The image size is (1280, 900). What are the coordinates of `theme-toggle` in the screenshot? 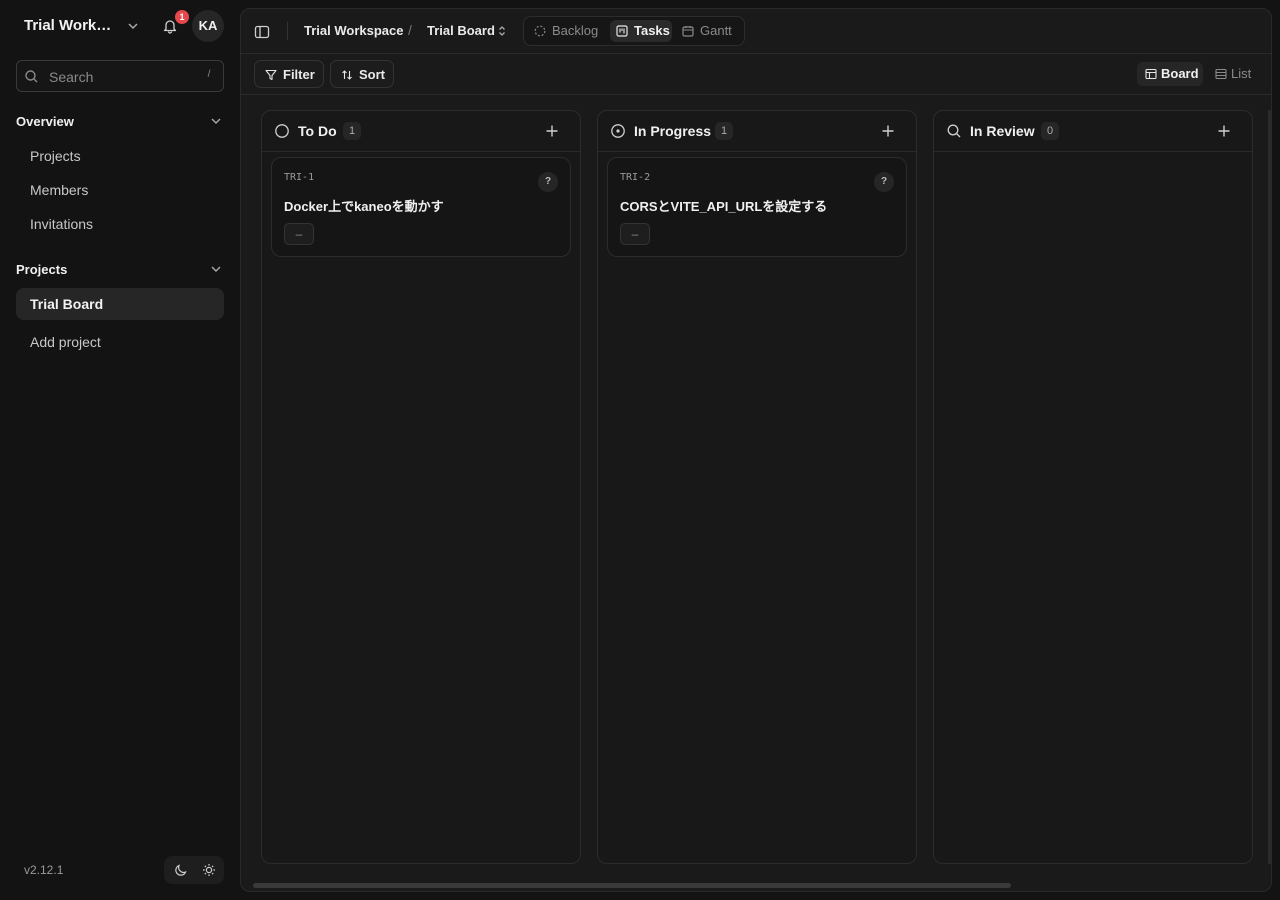 It's located at (194, 870).